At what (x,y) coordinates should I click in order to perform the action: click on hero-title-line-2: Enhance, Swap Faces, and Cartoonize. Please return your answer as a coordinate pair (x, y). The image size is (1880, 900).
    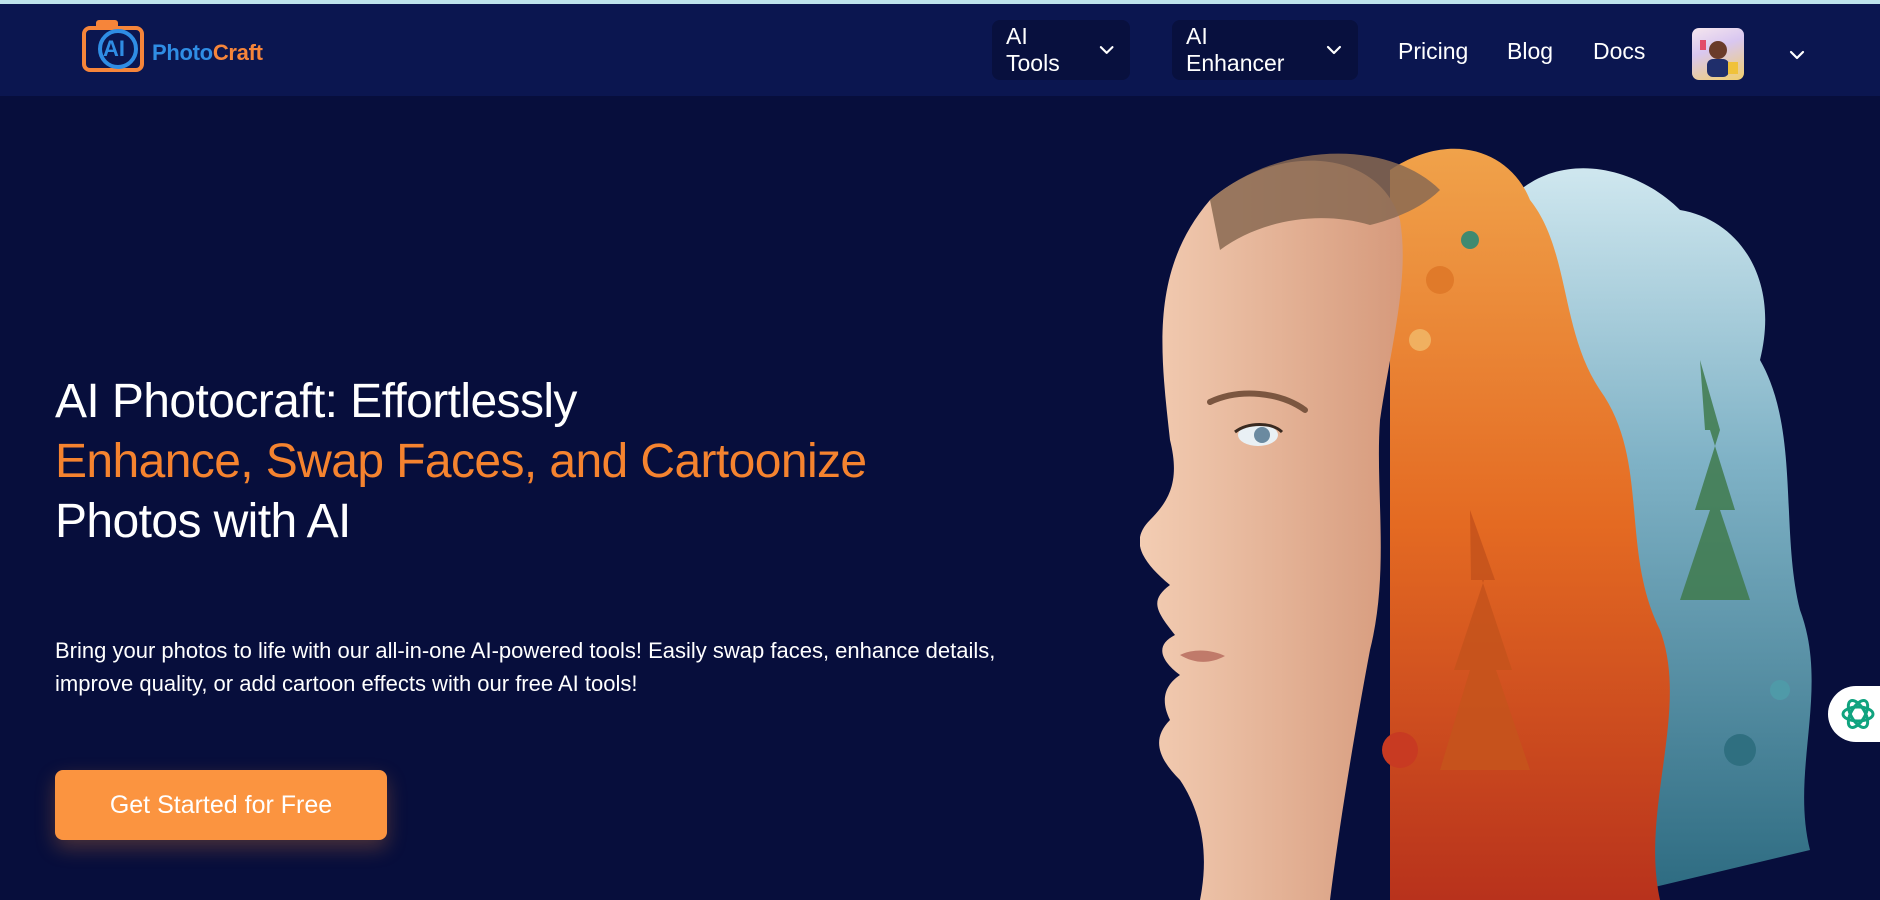
    Looking at the image, I should click on (461, 461).